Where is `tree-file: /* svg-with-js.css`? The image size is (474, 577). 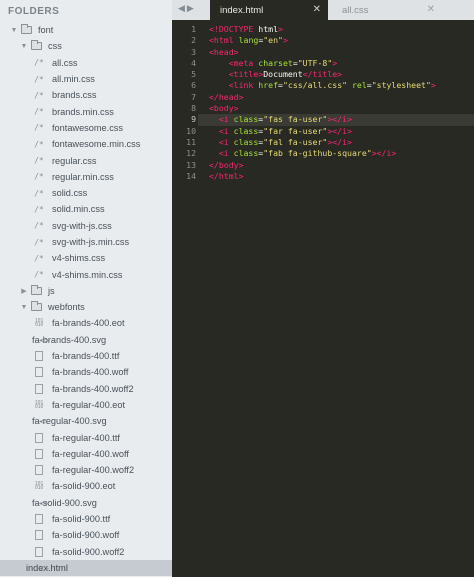 tree-file: /* svg-with-js.css is located at coordinates (86, 226).